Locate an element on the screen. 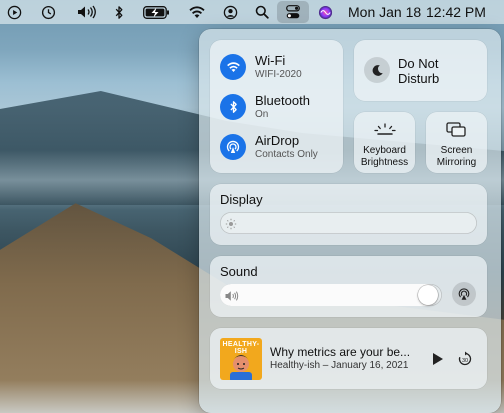  sun-icon is located at coordinates (231, 225).